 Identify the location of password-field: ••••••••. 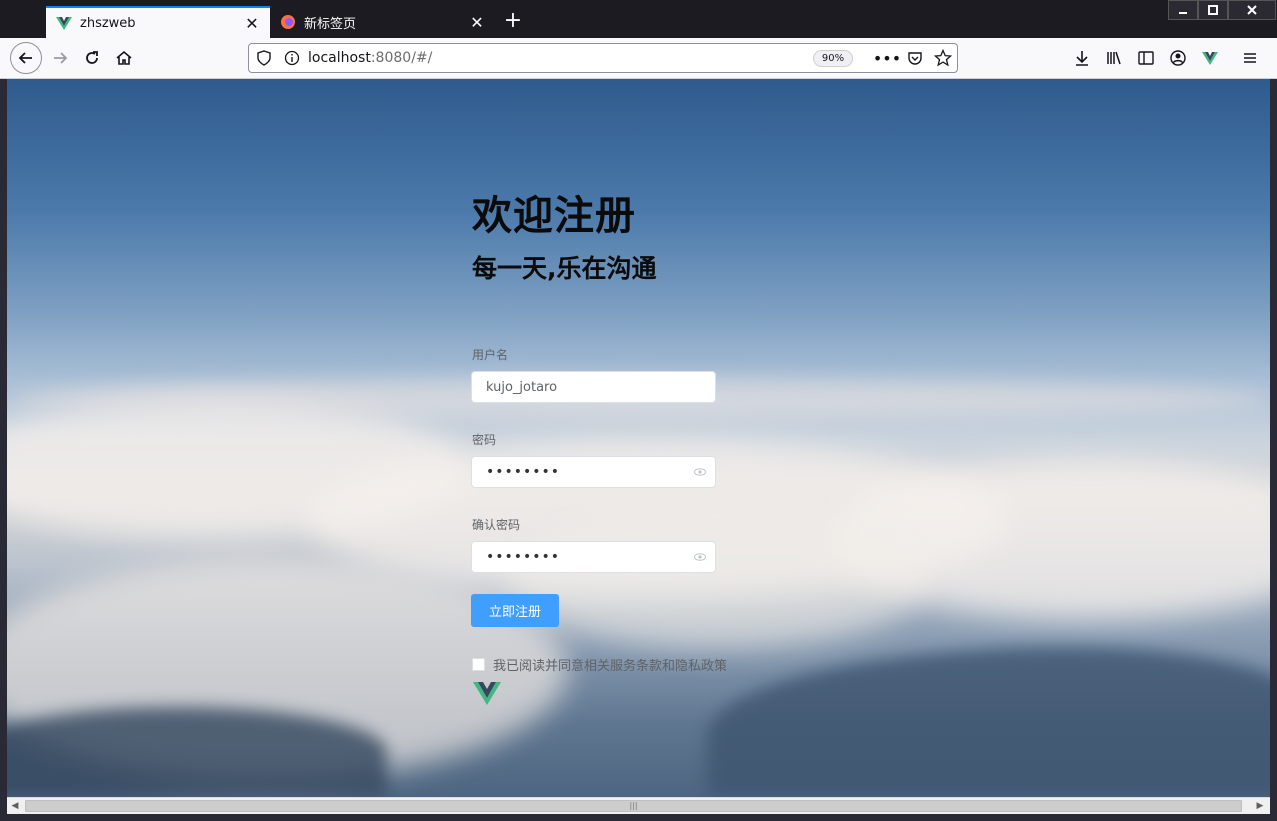
(593, 472).